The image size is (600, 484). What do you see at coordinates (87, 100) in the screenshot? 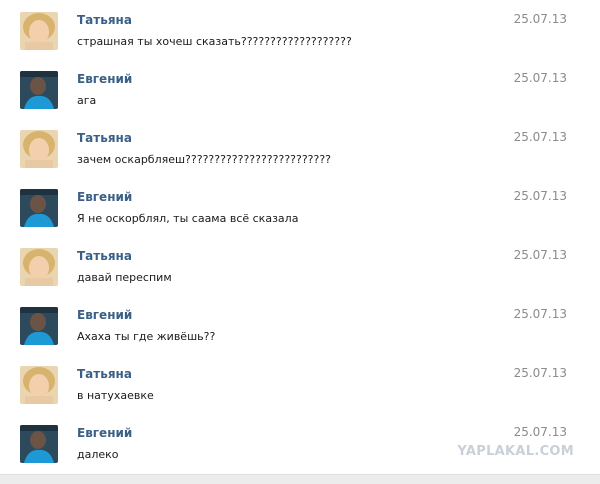
I see `message-text: ага` at bounding box center [87, 100].